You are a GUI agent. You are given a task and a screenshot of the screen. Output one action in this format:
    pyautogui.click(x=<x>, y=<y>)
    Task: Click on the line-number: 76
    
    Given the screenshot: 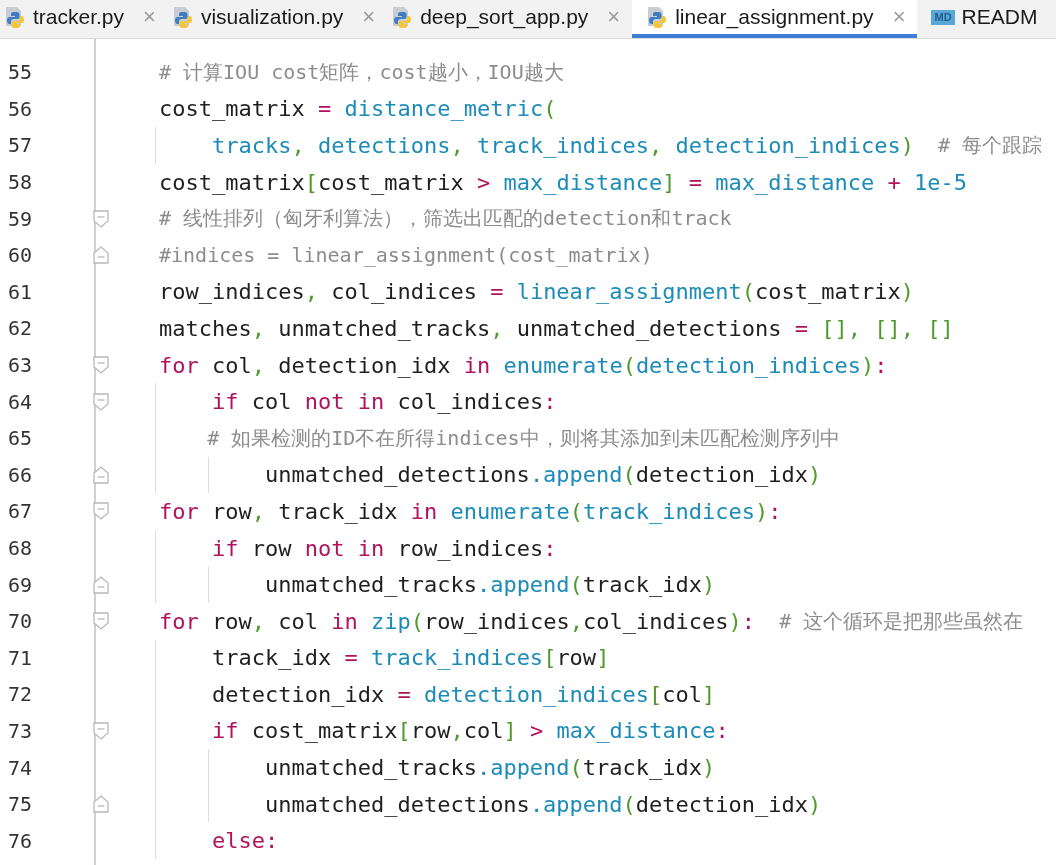 What is the action you would take?
    pyautogui.click(x=19, y=840)
    